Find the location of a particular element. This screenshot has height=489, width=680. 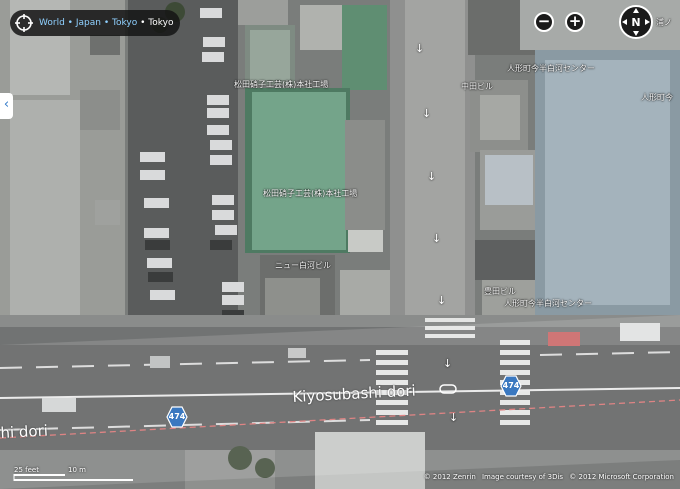

attribution-microsoft: © 2012 Microsoft Corporation is located at coordinates (621, 477).